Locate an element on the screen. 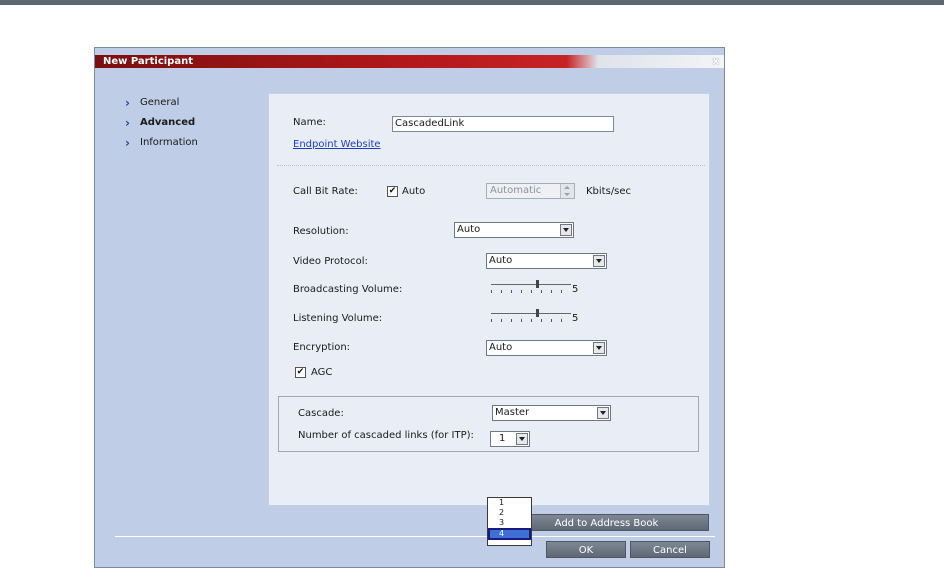  listening-volume-slider is located at coordinates (531, 316).